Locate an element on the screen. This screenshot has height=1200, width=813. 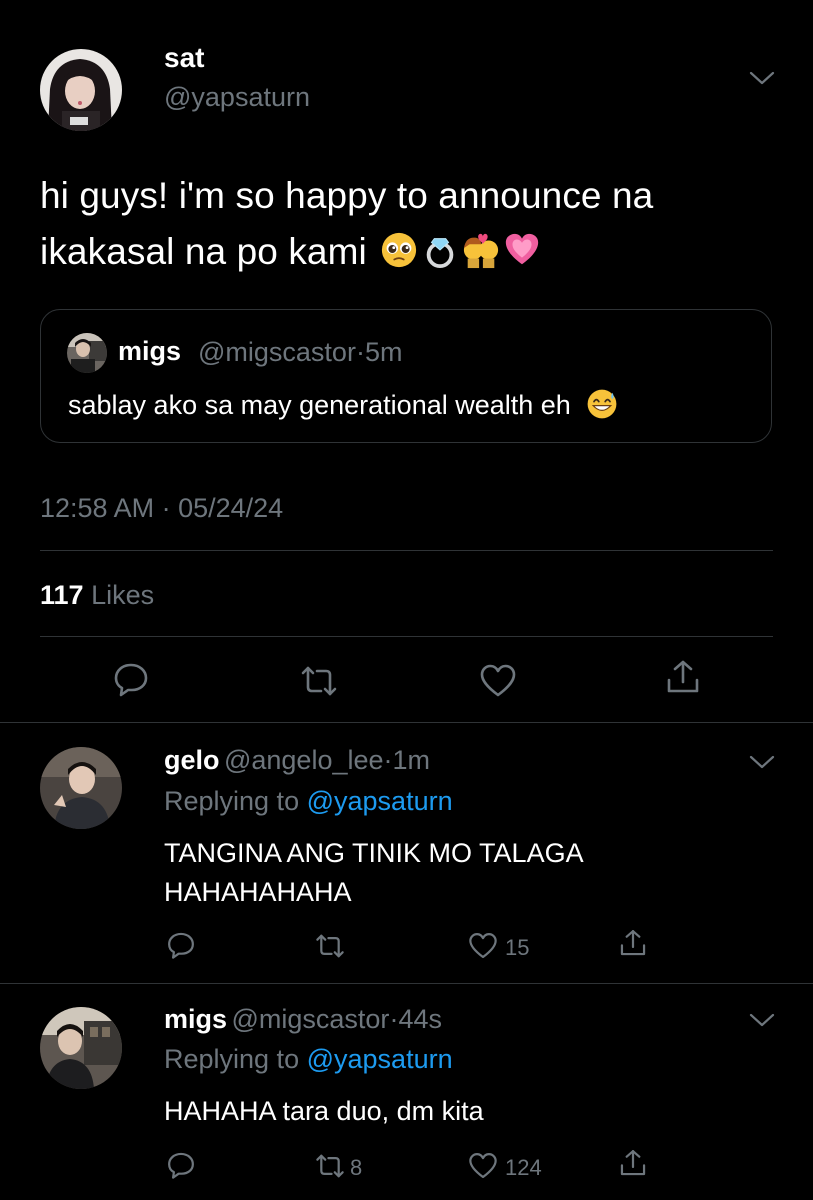
grinning-sweat-emoji is located at coordinates (602, 404).